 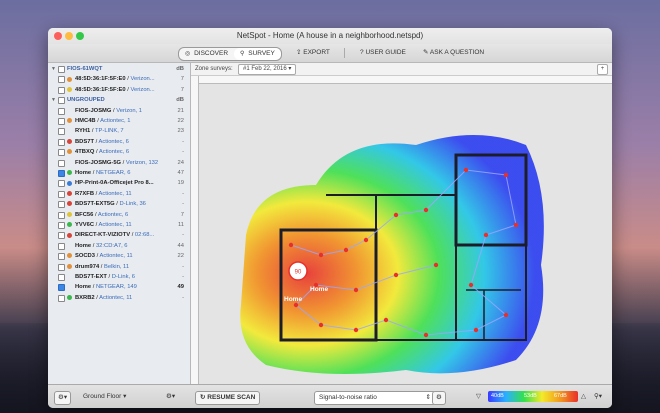 I want to click on mode-survey-button: ⚲ SURVEY, so click(x=257, y=54).